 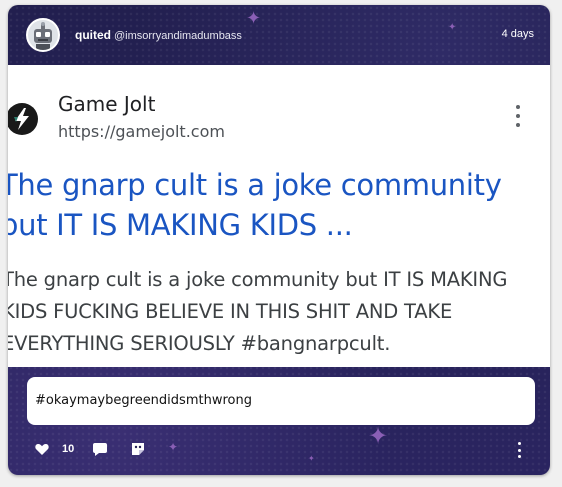 What do you see at coordinates (518, 34) in the screenshot?
I see `post-timestamp: 4 days` at bounding box center [518, 34].